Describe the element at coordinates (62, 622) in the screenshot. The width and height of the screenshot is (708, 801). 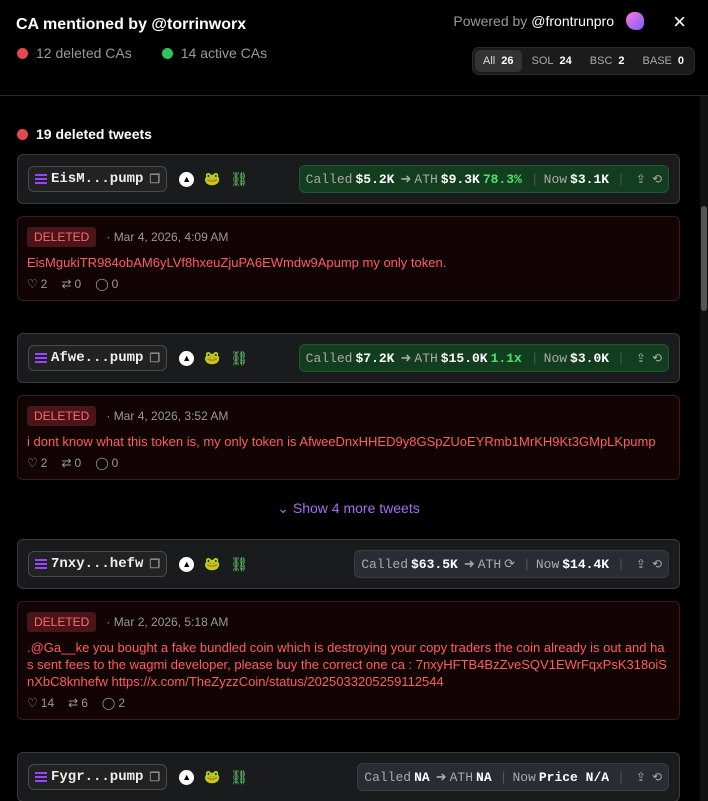
I see `deleted-badge: DELETED` at that location.